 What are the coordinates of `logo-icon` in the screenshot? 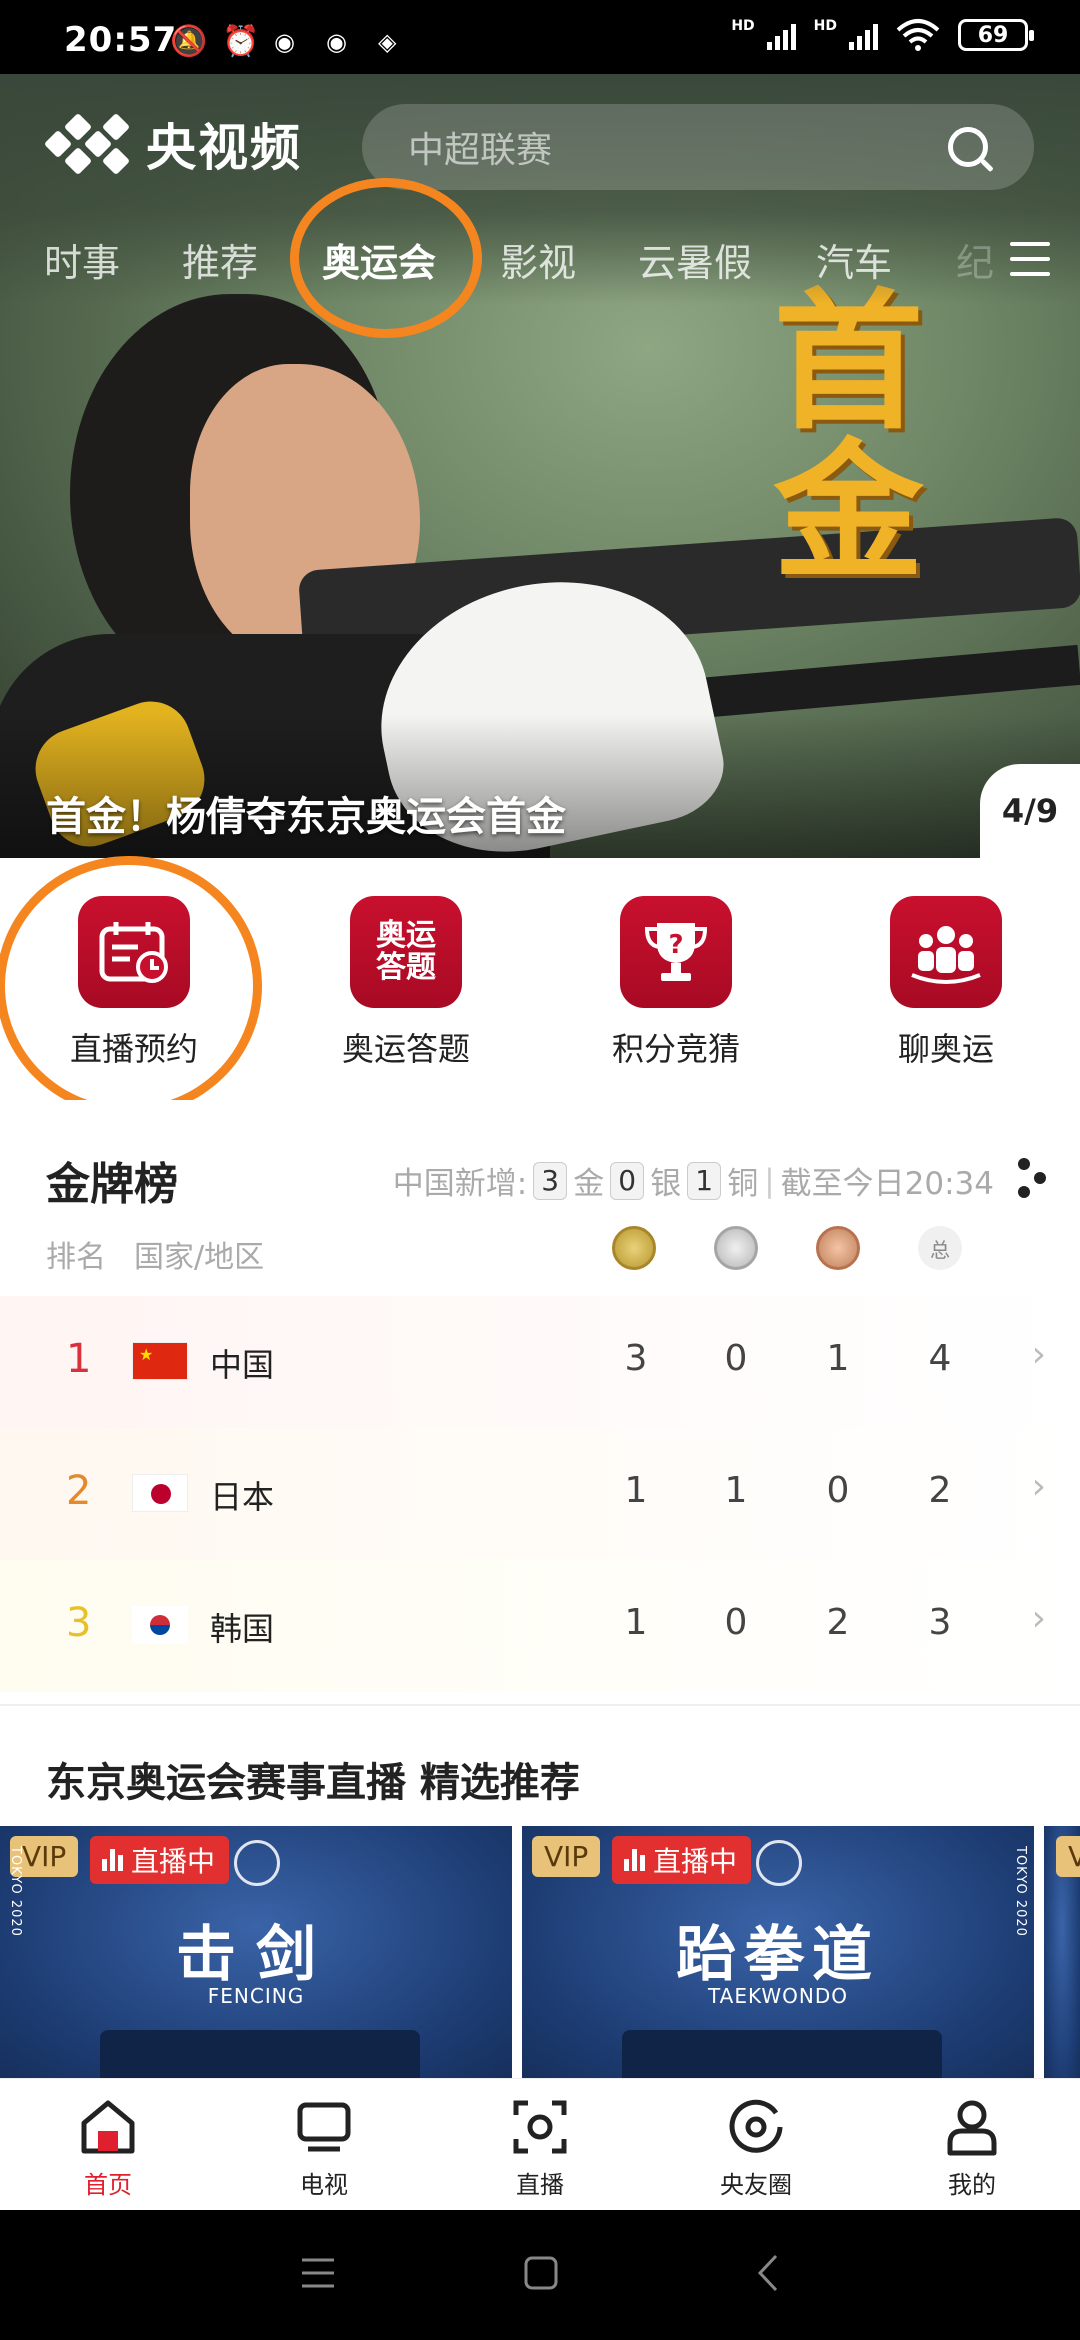 It's located at (87, 144).